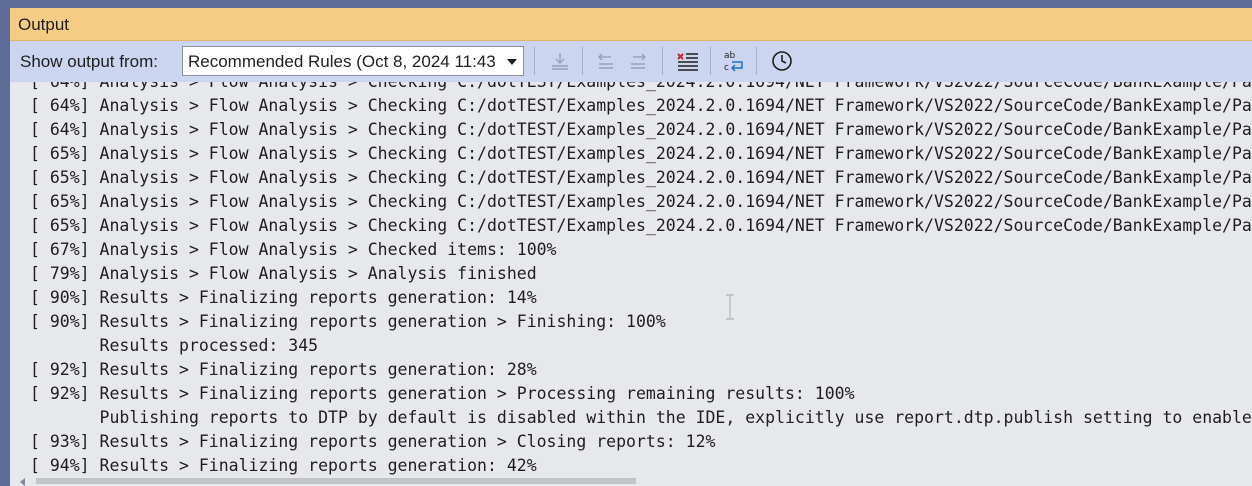  I want to click on show-output-label: Show output from:, so click(89, 61).